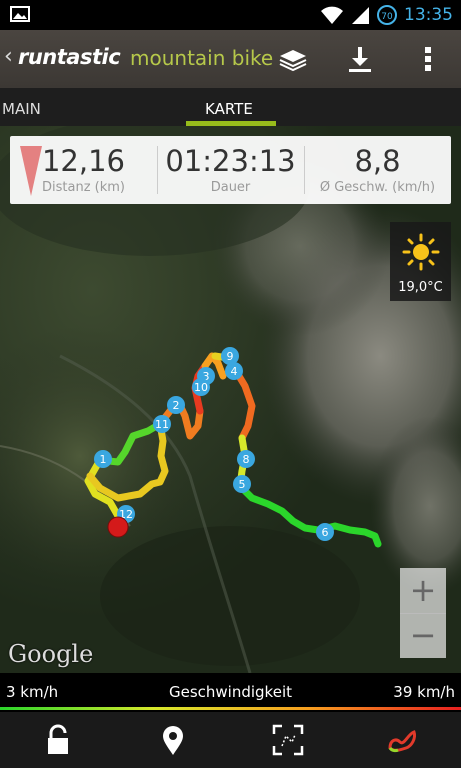 Image resolution: width=461 pixels, height=768 pixels. I want to click on battery-icon: 70, so click(387, 15).